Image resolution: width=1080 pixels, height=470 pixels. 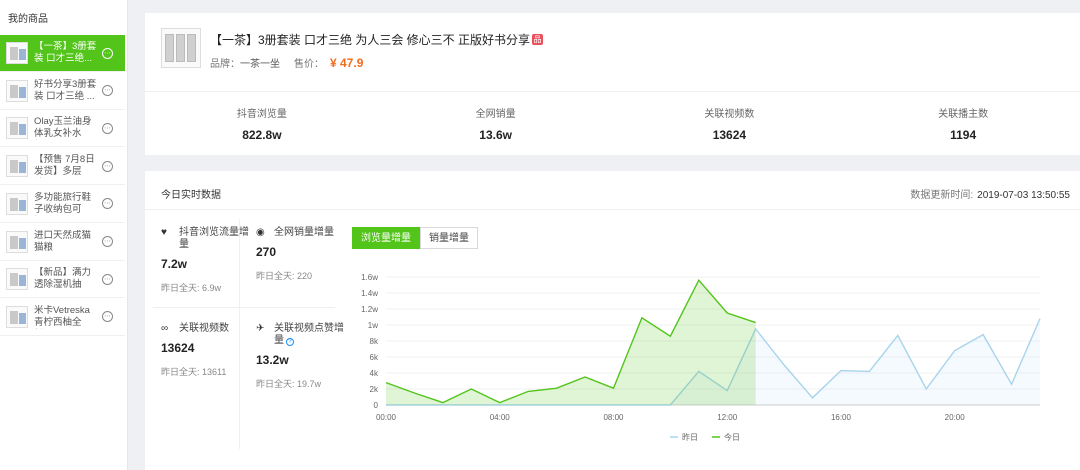 I want to click on metric-video-like-increase: ✈ 关联视频点赞增量? 13.2w 昨日全天: 19.7w, so click(x=301, y=356).